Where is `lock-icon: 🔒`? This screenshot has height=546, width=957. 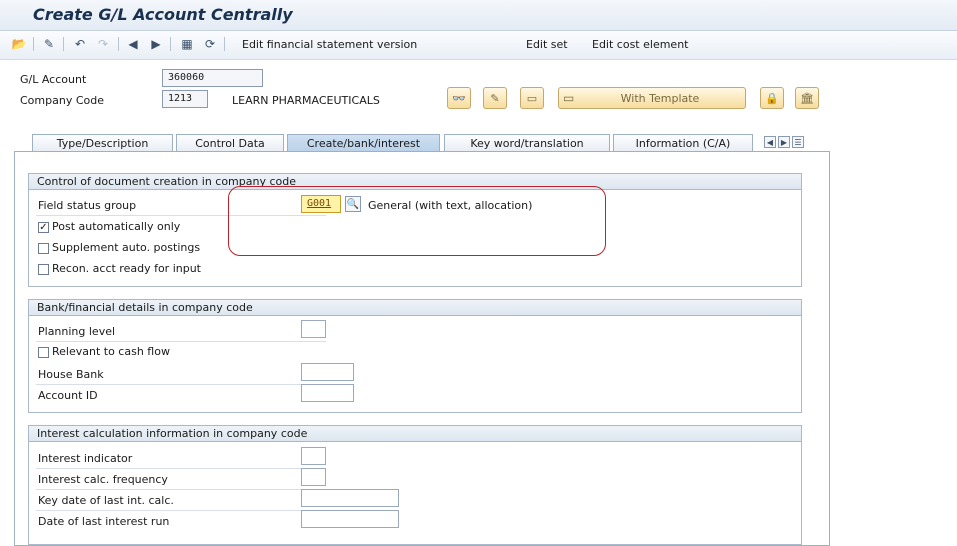 lock-icon: 🔒 is located at coordinates (772, 98).